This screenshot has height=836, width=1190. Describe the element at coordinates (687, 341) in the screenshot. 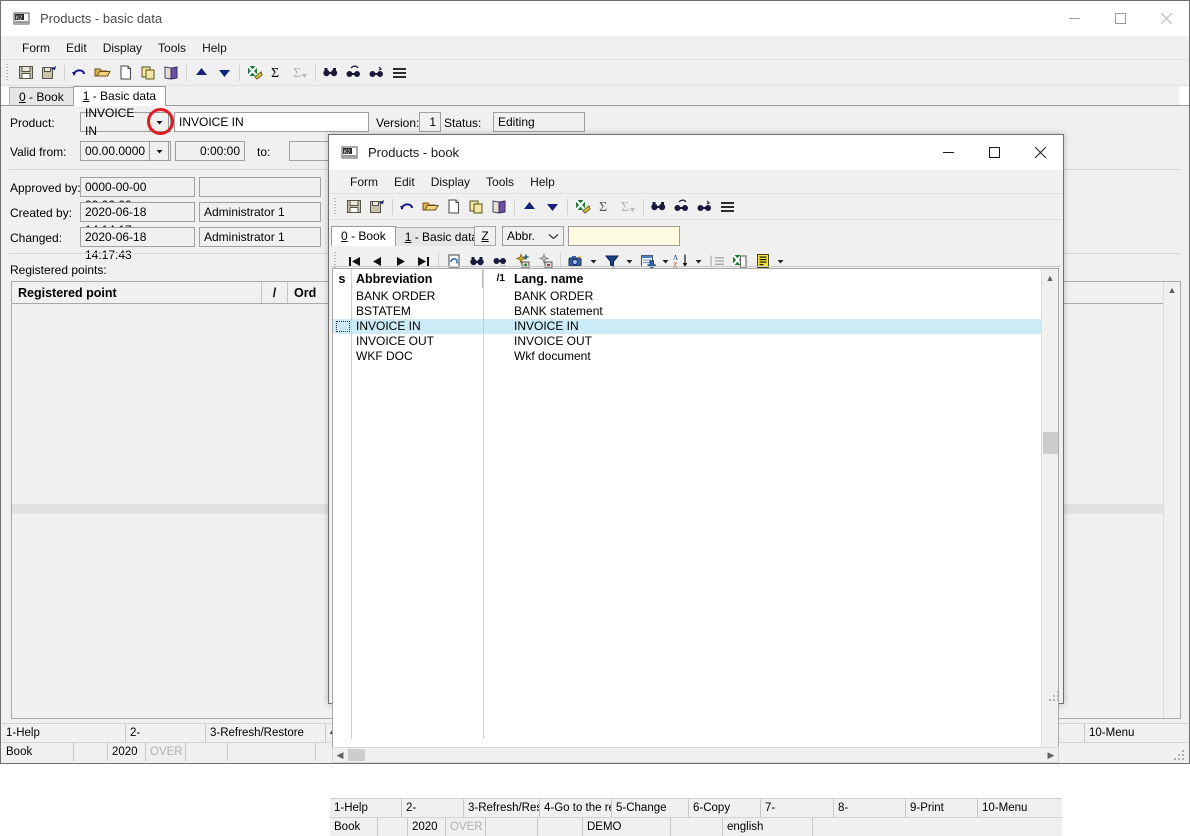

I see `table-row: INVOICE OUT INVOICE OUT` at that location.